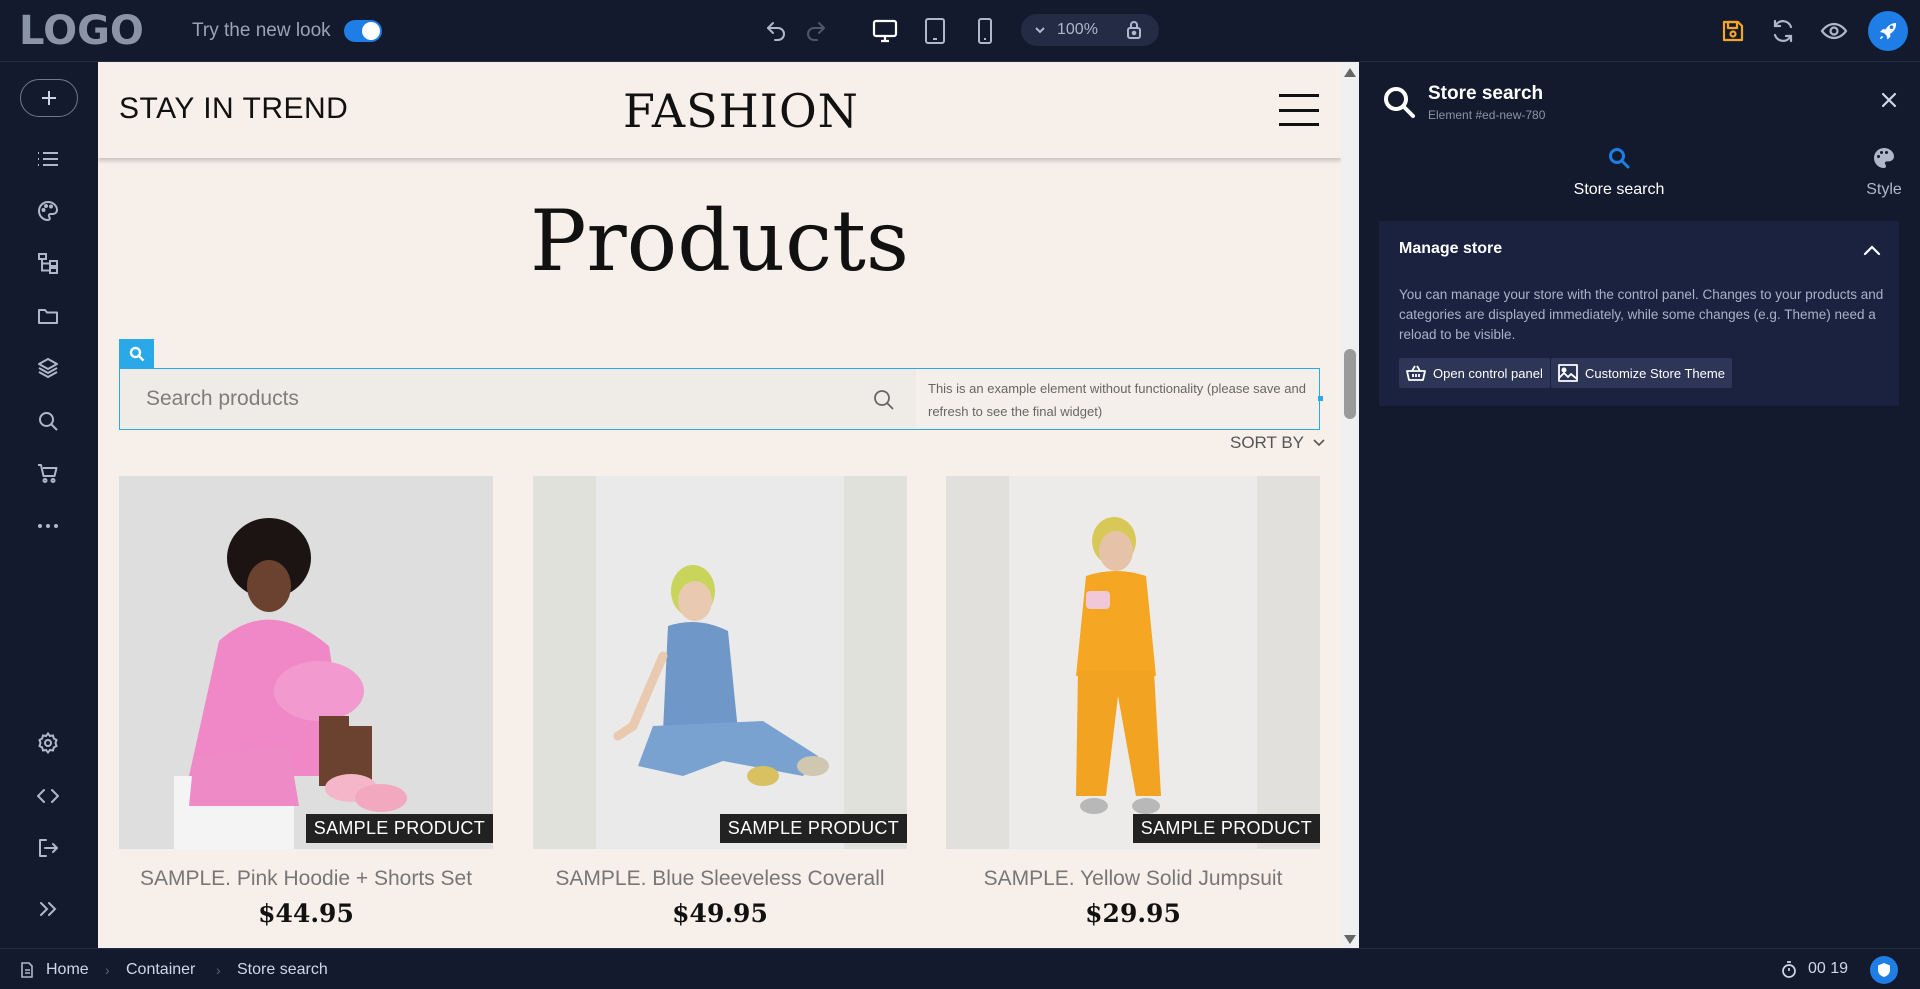 This screenshot has width=1920, height=989. Describe the element at coordinates (1350, 384) in the screenshot. I see `scrollbar-thumb` at that location.